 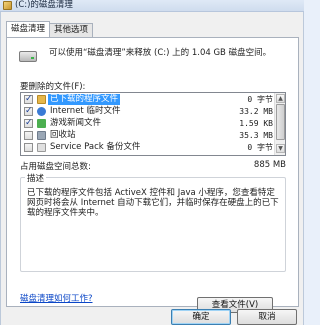 I want to click on ok-button: 确定, so click(x=201, y=317).